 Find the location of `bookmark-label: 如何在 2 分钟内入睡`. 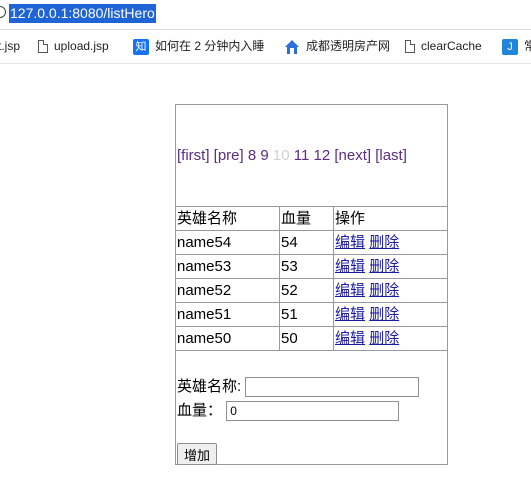

bookmark-label: 如何在 2 分钟内入睡 is located at coordinates (210, 46).